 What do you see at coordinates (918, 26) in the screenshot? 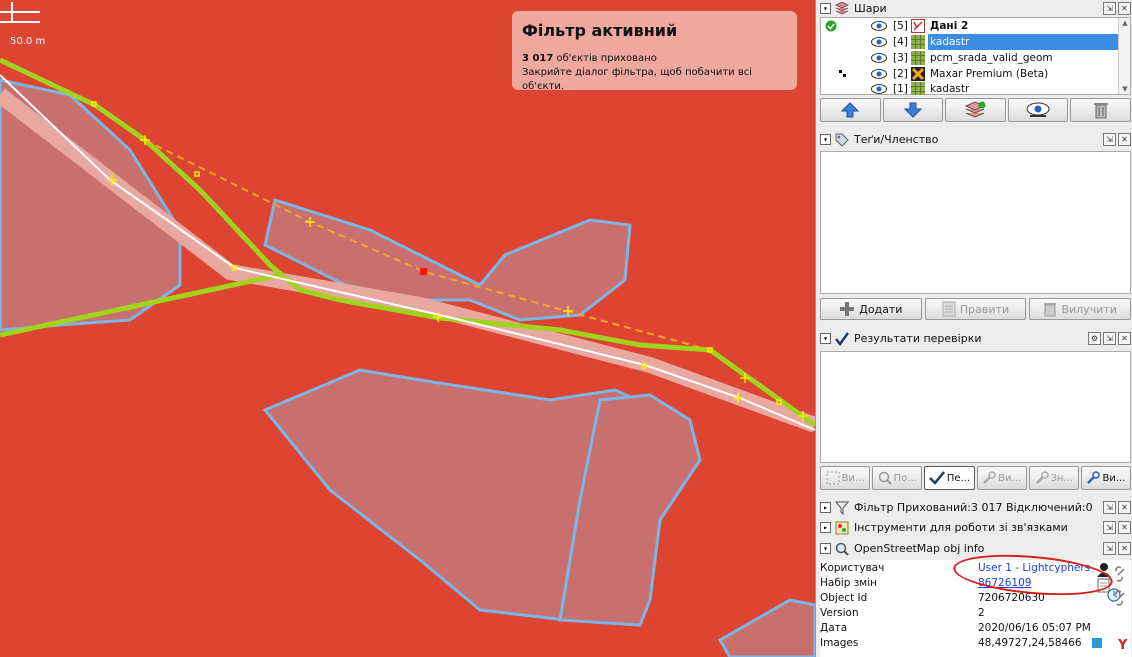
I see `data-edit-icon` at bounding box center [918, 26].